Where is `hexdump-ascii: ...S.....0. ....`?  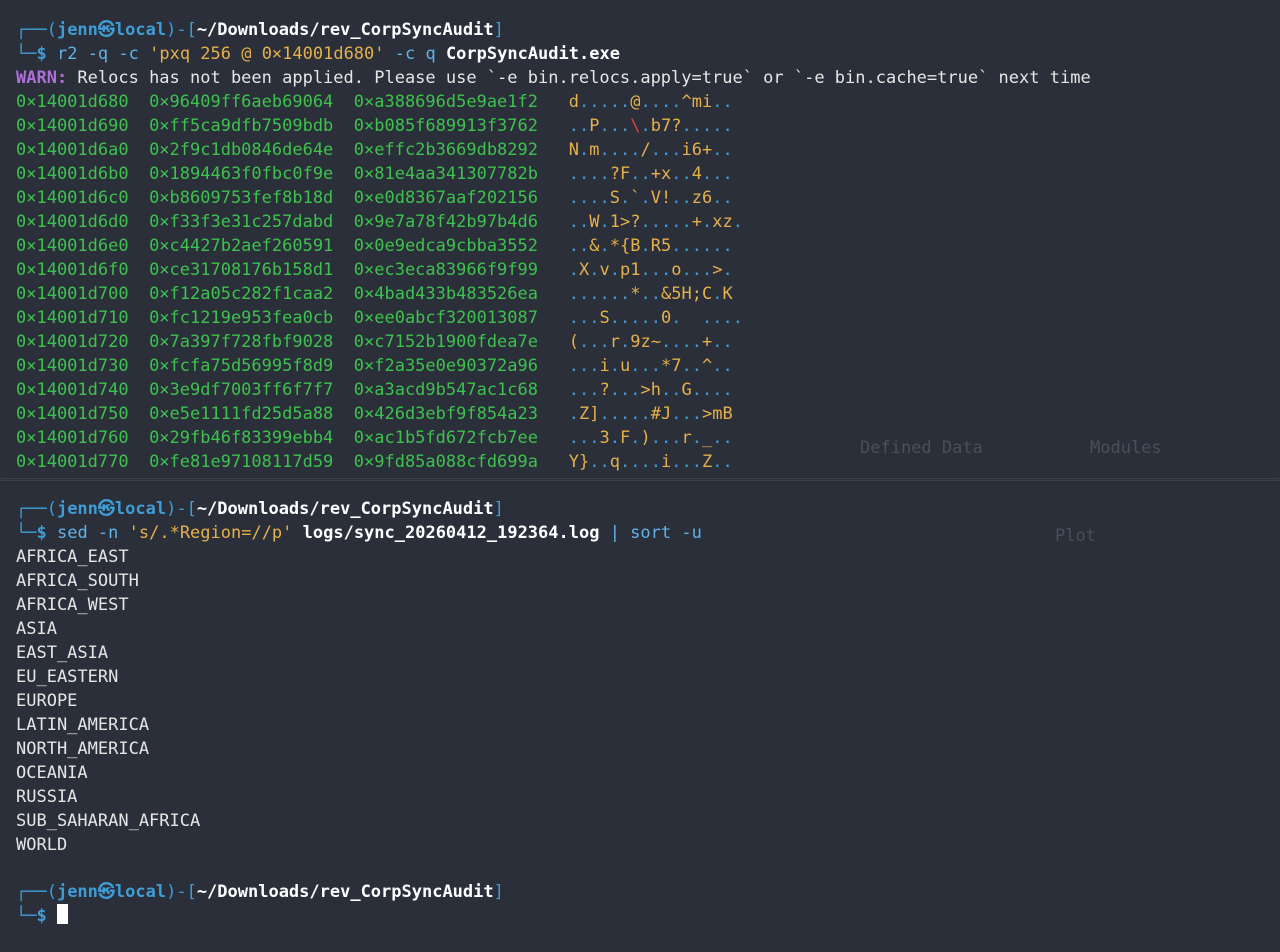 hexdump-ascii: ...S.....0. .... is located at coordinates (655, 318).